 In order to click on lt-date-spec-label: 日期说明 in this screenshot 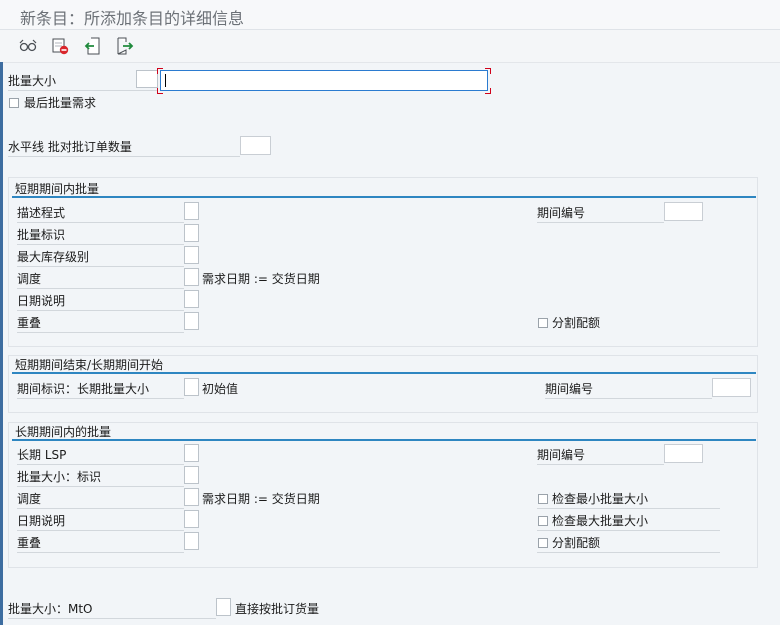, I will do `click(100, 521)`.